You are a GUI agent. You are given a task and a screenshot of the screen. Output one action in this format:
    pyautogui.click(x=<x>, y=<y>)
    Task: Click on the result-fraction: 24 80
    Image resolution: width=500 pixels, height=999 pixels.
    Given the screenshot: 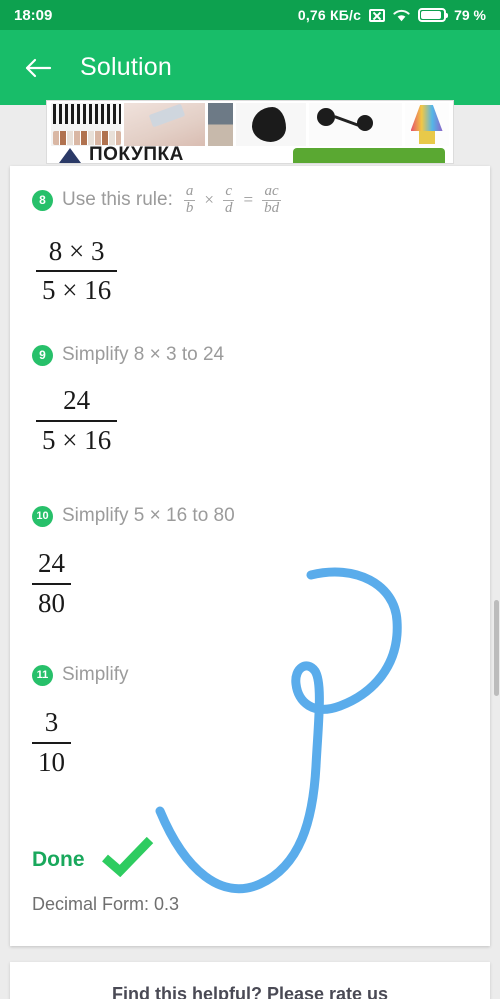 What is the action you would take?
    pyautogui.click(x=51, y=584)
    